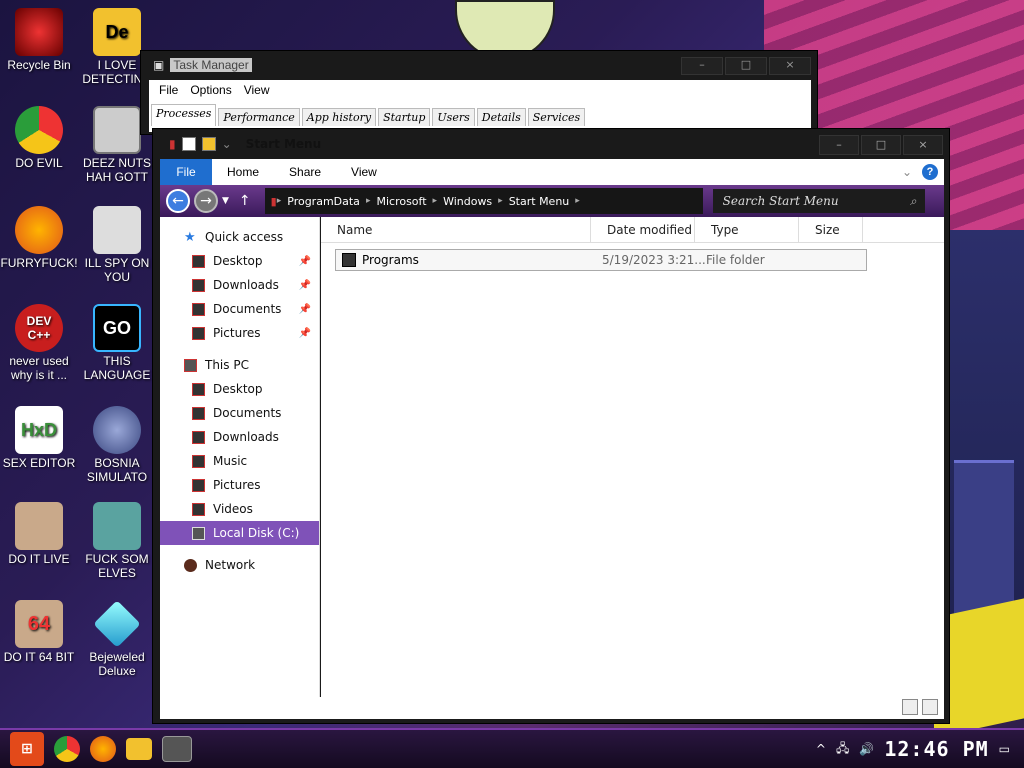 The height and width of the screenshot is (768, 1024). What do you see at coordinates (206, 201) in the screenshot?
I see `forward-button: →` at bounding box center [206, 201].